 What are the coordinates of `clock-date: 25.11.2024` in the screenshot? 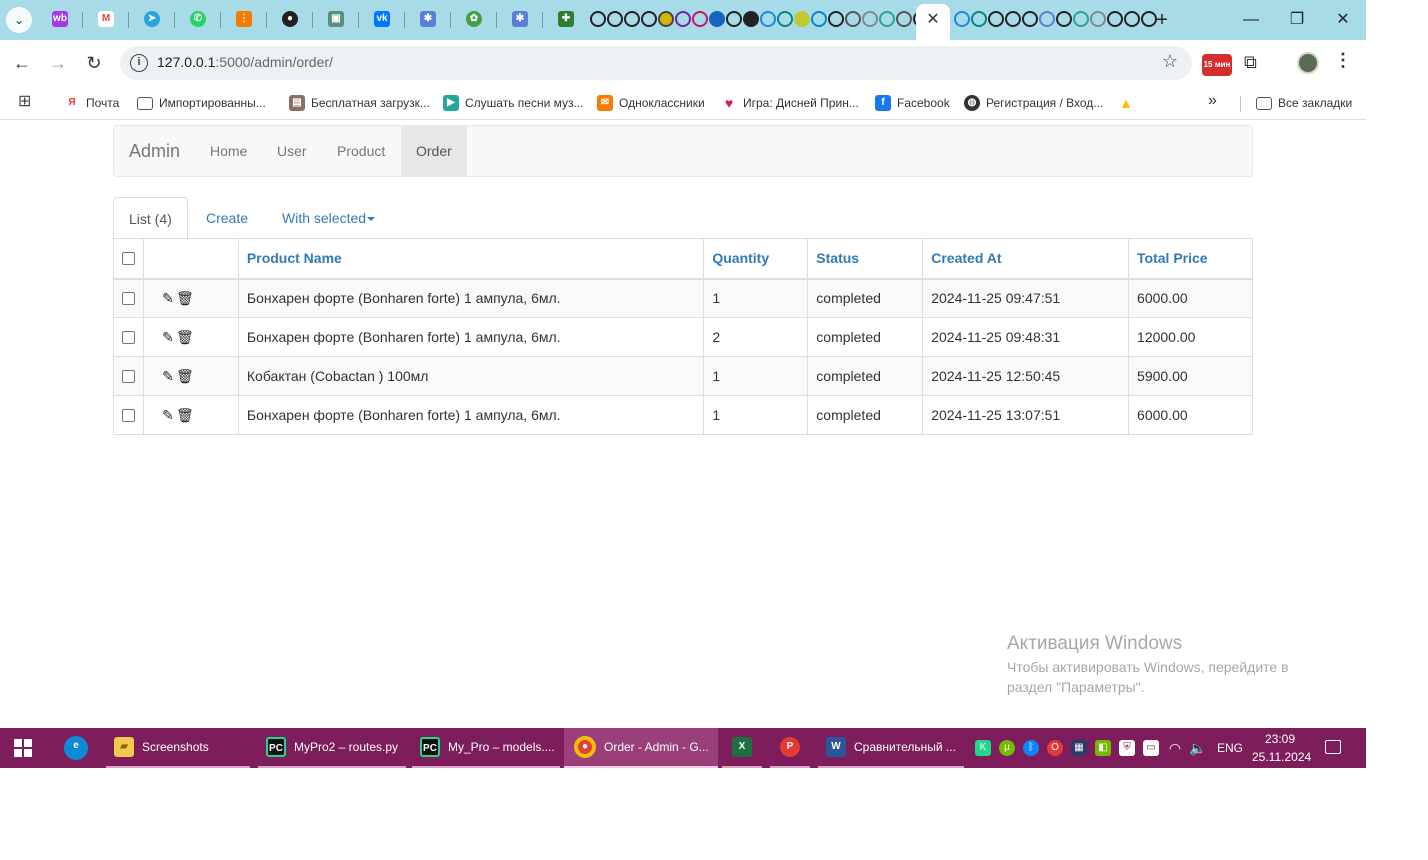 It's located at (1281, 757).